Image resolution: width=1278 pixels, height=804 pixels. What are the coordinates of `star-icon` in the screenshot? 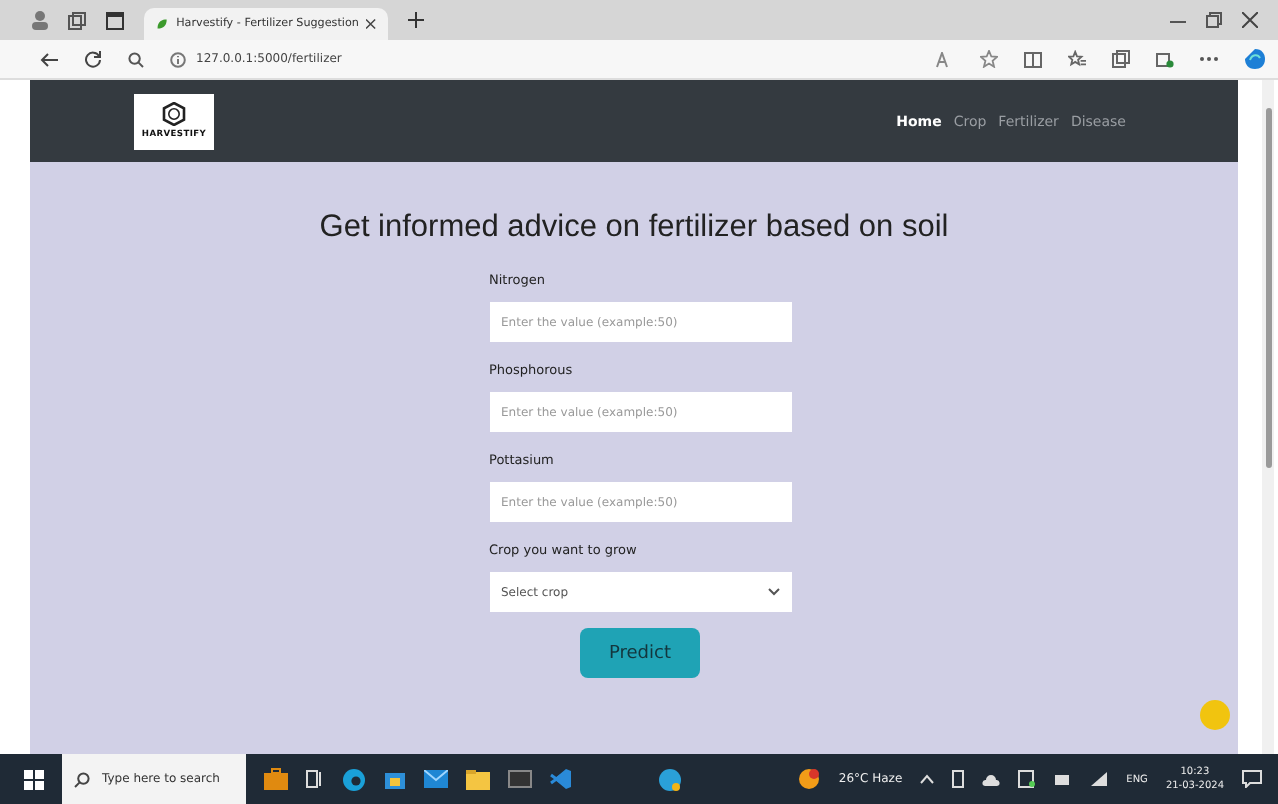 It's located at (989, 59).